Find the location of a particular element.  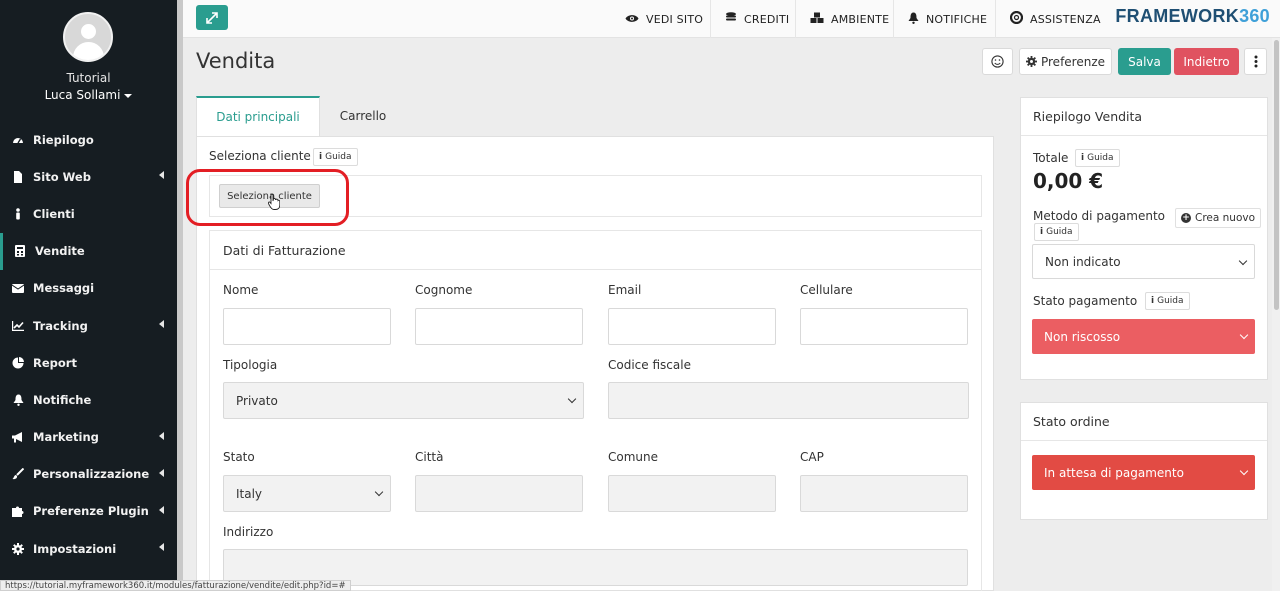

plus-icon: + is located at coordinates (1186, 218).